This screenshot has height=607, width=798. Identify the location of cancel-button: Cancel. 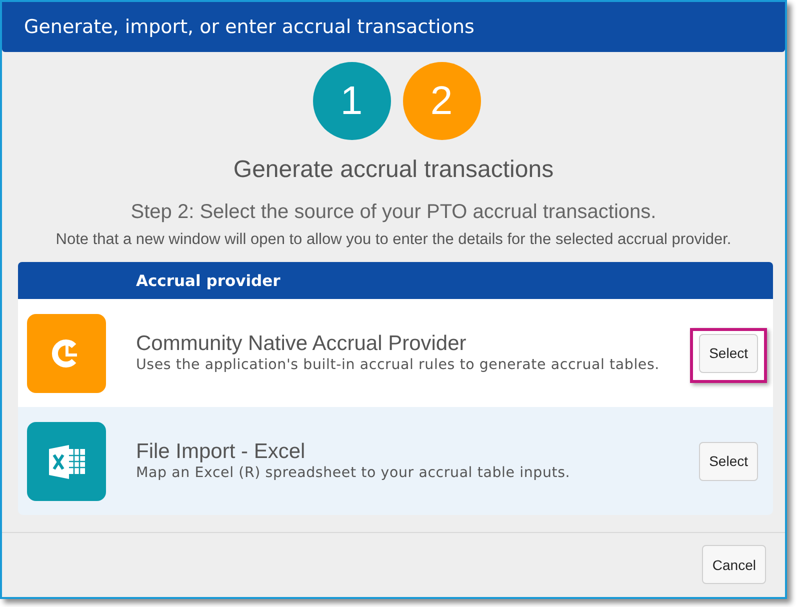
(734, 564).